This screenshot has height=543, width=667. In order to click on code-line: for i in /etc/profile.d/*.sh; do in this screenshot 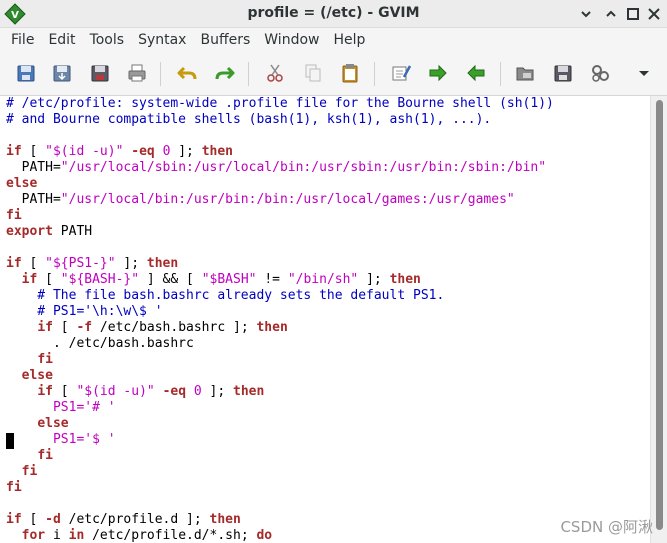, I will do `click(139, 535)`.